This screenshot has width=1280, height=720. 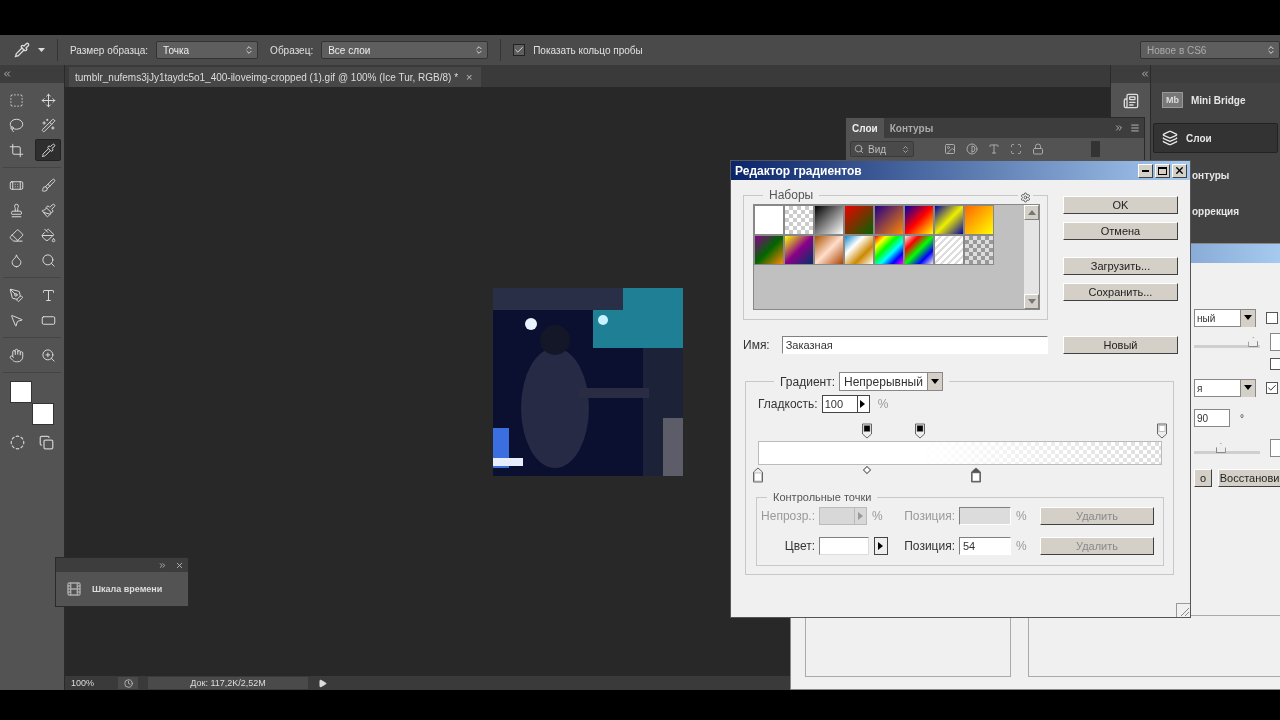 I want to click on mini-bridge-logo: Mb, so click(x=1172, y=100).